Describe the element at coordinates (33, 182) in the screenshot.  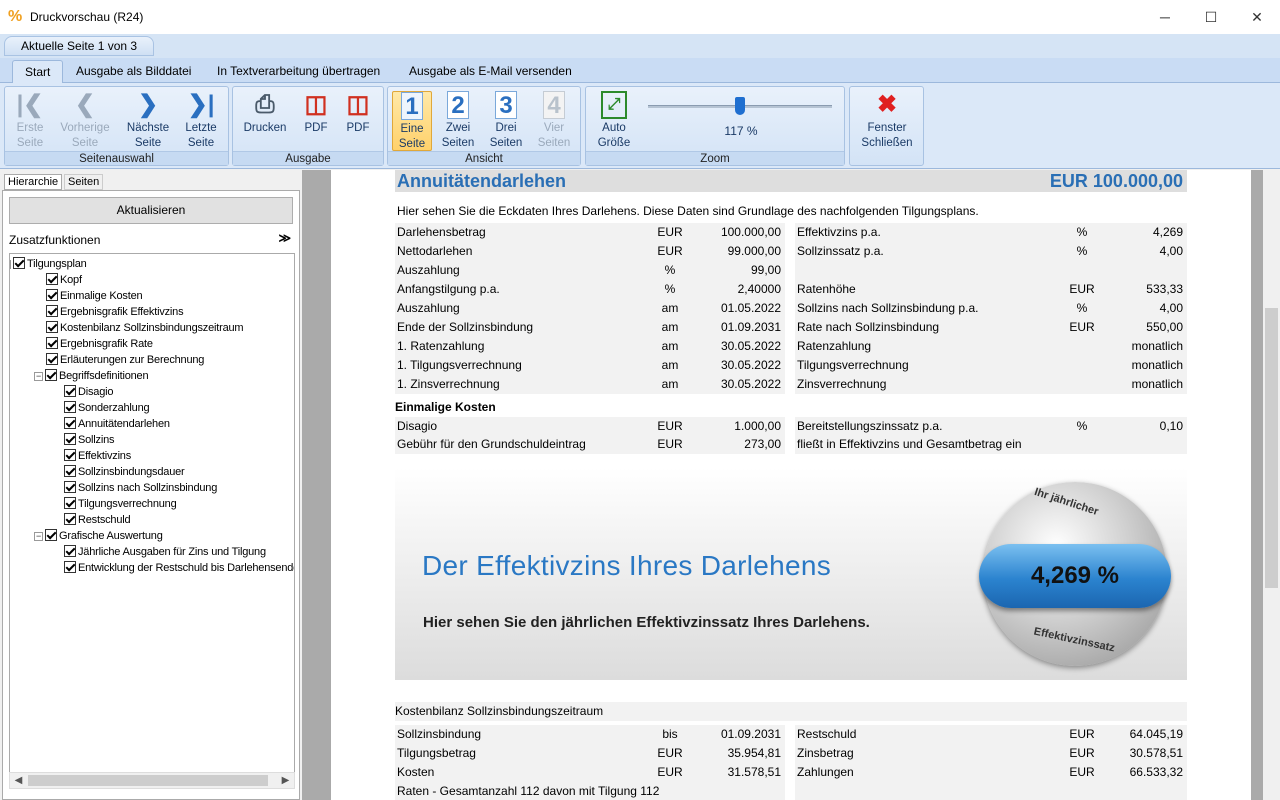
I see `tab-hierarchie: Hierarchie` at that location.